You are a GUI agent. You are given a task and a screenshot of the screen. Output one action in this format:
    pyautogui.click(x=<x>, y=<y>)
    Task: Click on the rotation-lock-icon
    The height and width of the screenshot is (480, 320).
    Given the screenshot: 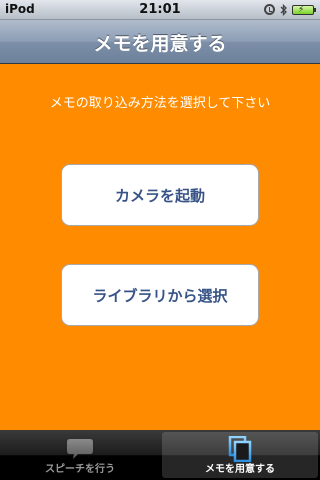 What is the action you would take?
    pyautogui.click(x=269, y=9)
    